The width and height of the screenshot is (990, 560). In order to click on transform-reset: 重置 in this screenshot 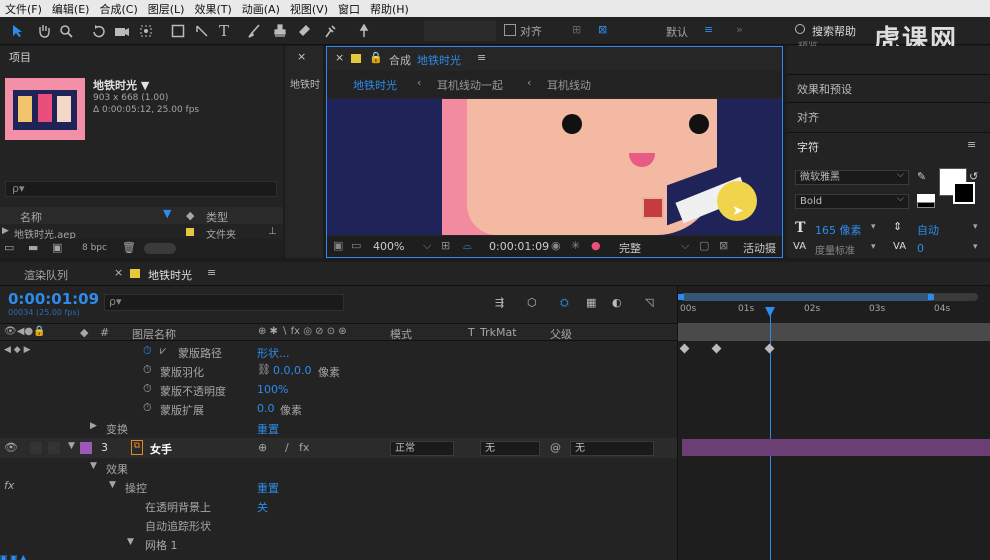, I will do `click(268, 429)`.